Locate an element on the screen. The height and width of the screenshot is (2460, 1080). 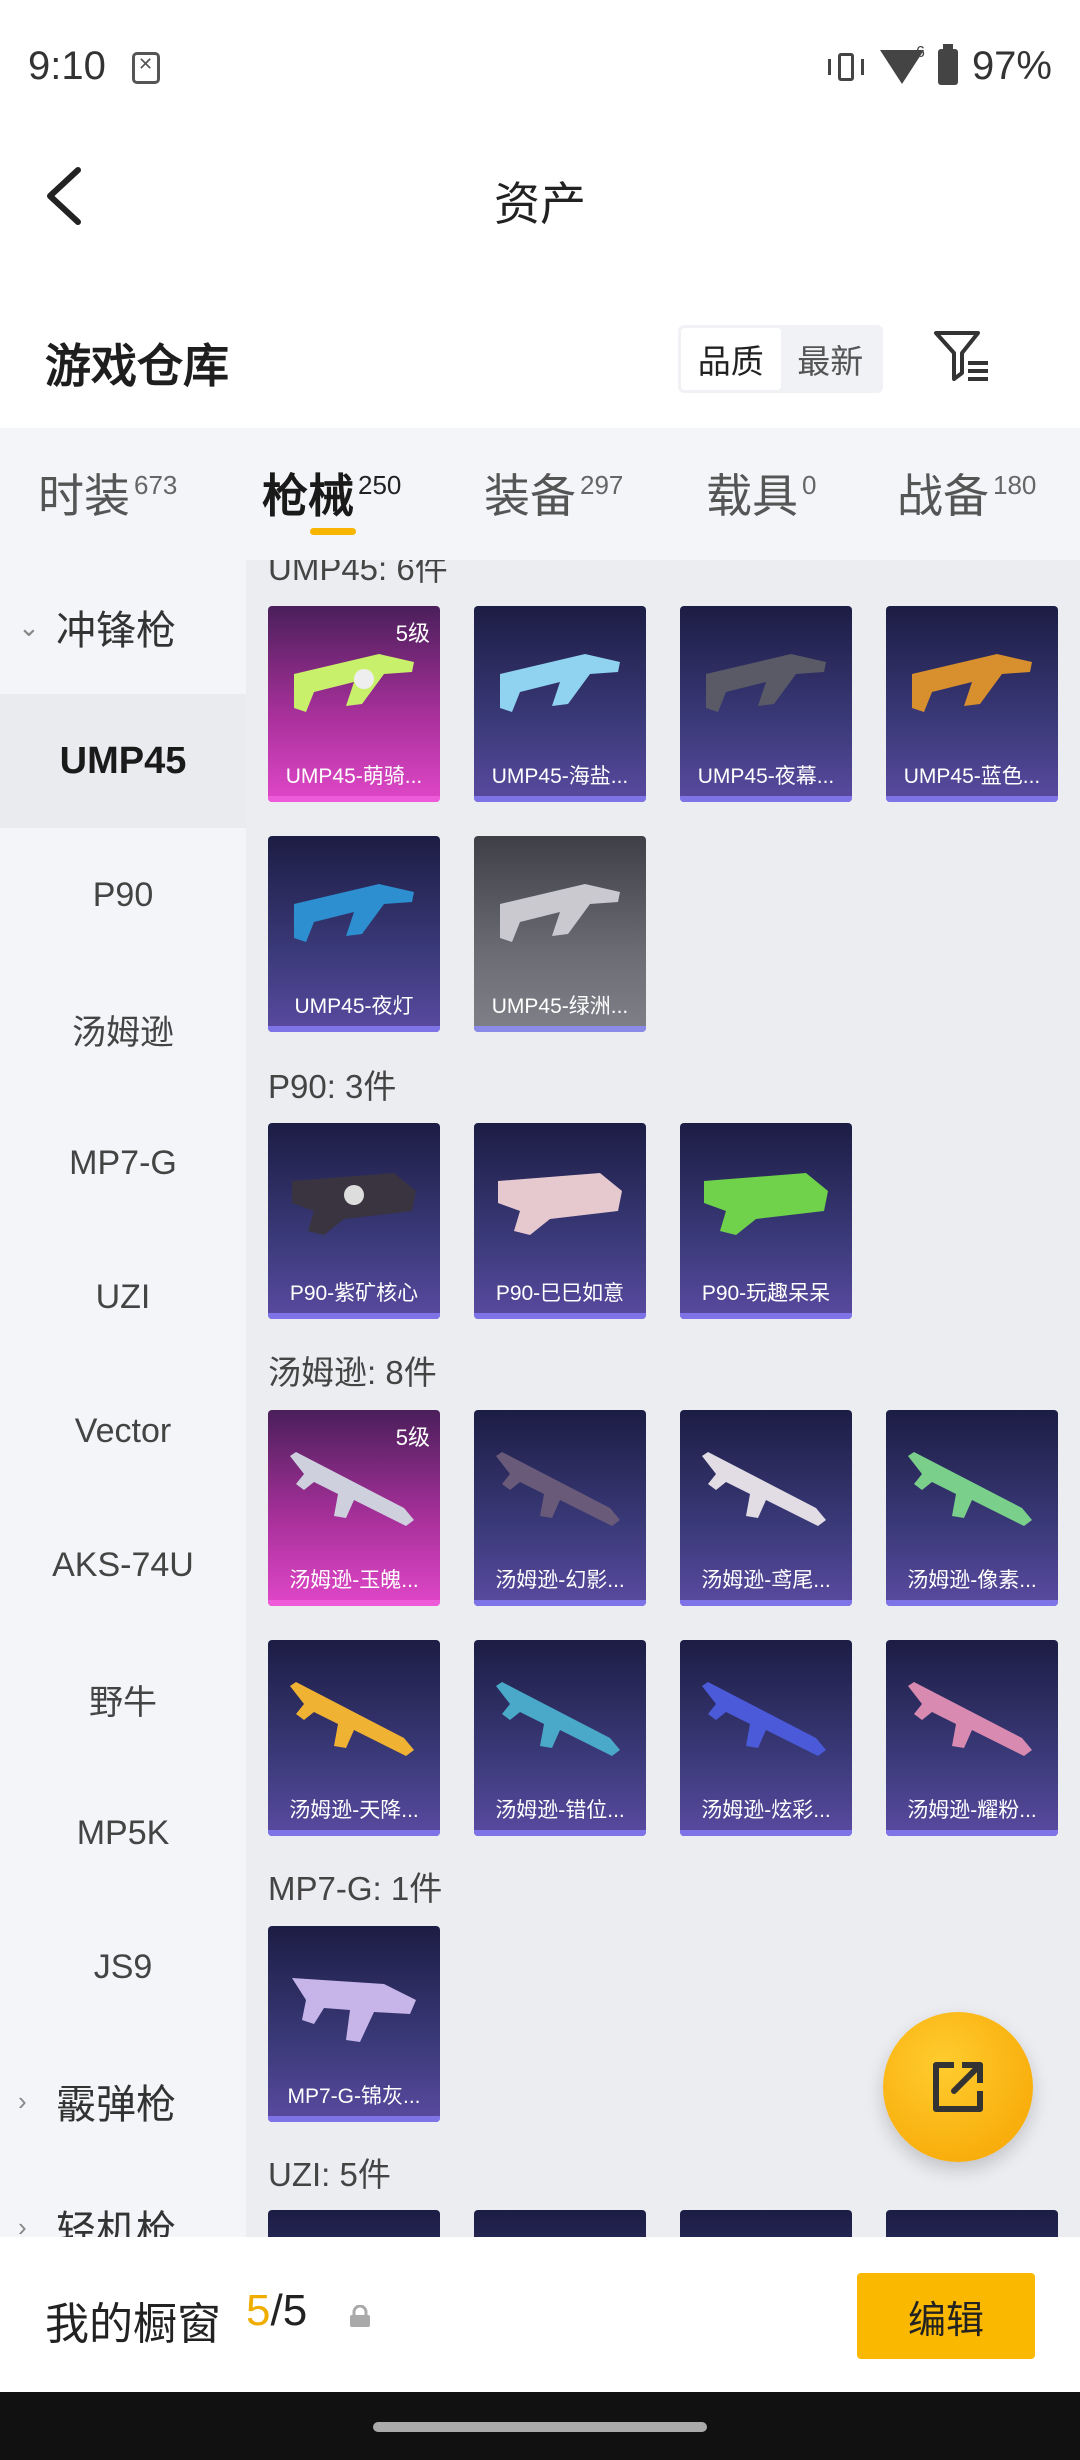
home-gesture-handle is located at coordinates (540, 2427).